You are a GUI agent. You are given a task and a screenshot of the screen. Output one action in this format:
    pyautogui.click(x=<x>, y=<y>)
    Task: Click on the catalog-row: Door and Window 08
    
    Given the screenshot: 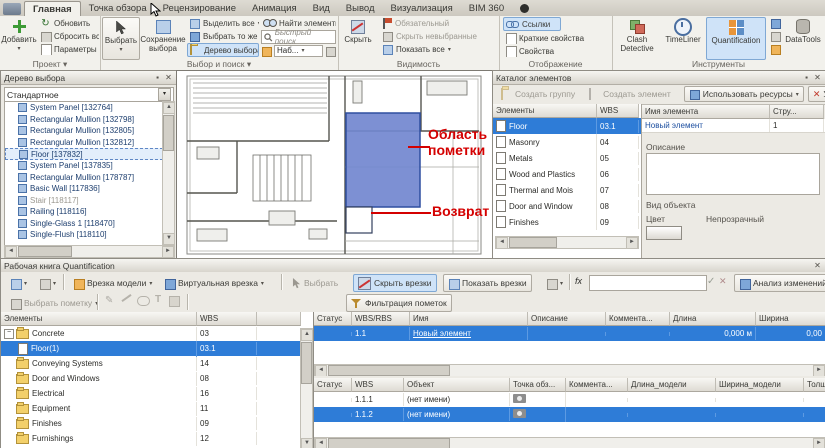 What is the action you would take?
    pyautogui.click(x=567, y=206)
    